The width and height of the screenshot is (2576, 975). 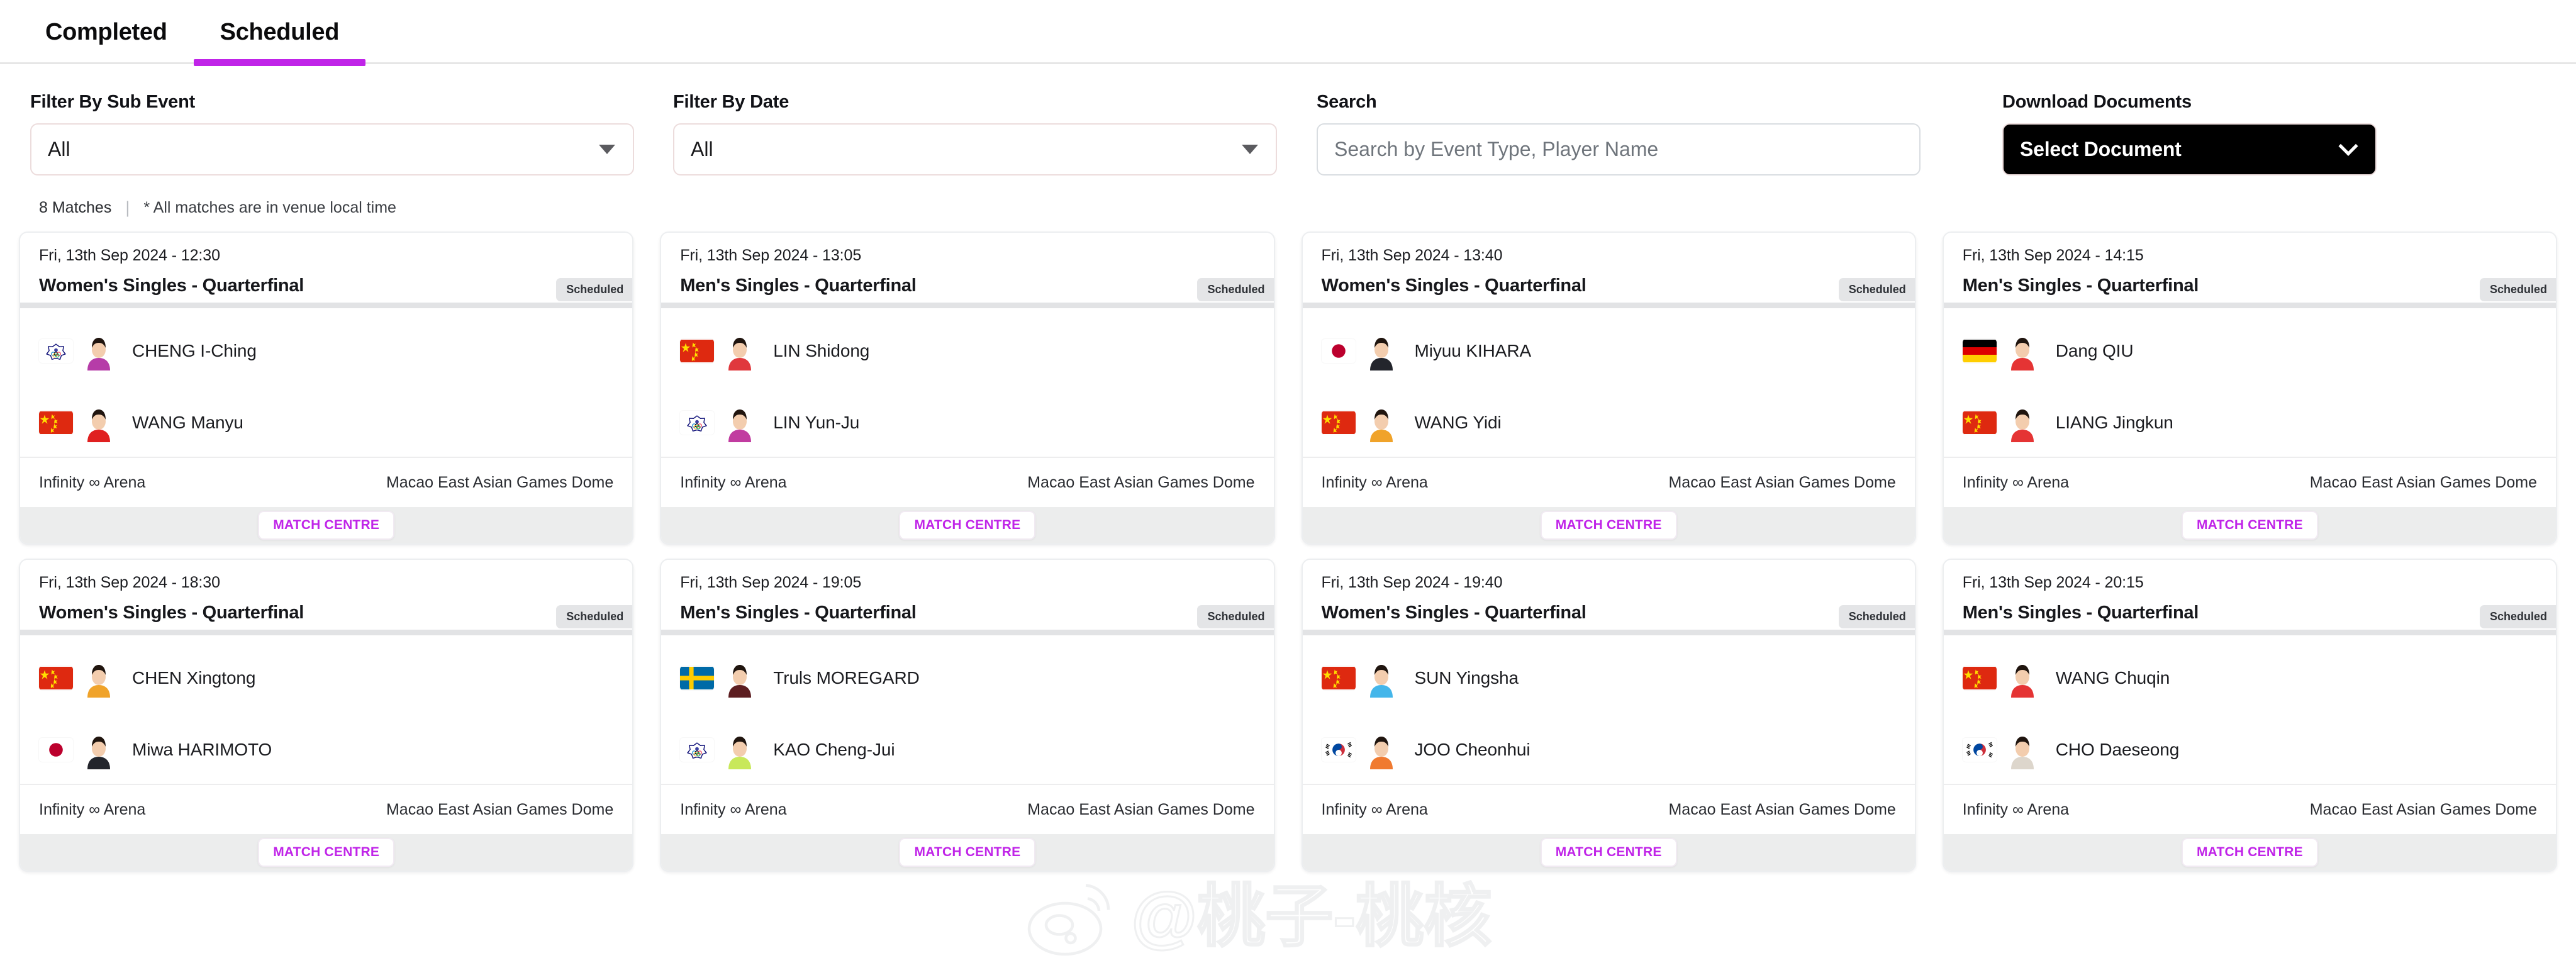 What do you see at coordinates (2114, 422) in the screenshot?
I see `player-name: LIANG Jingkun` at bounding box center [2114, 422].